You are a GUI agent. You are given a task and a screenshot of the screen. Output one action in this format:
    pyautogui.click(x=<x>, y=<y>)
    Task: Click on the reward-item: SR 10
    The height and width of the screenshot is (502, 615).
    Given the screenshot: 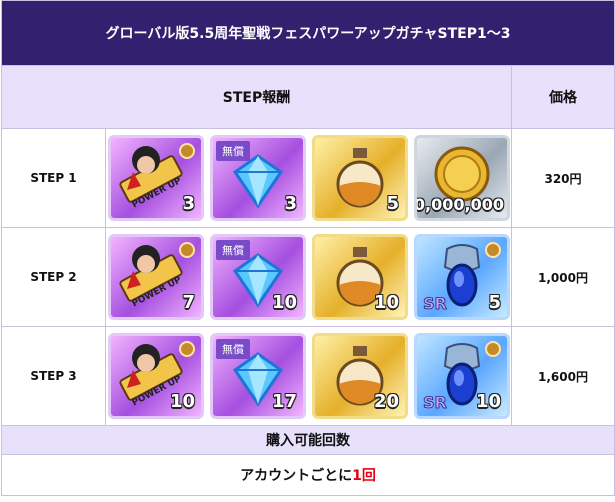 What is the action you would take?
    pyautogui.click(x=462, y=376)
    